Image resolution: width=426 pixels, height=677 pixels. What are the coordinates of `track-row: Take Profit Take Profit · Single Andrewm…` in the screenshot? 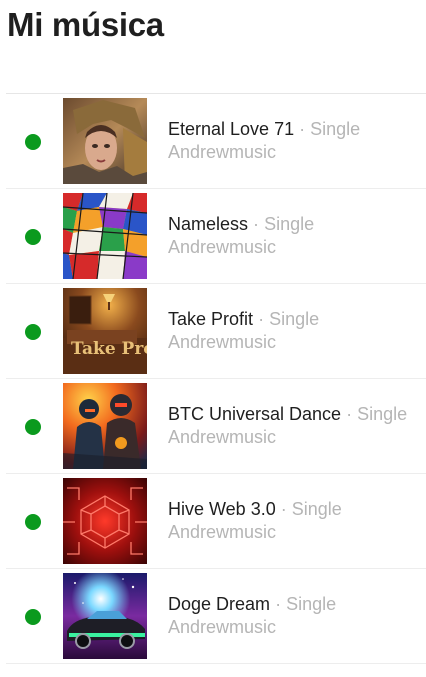 It's located at (216, 331).